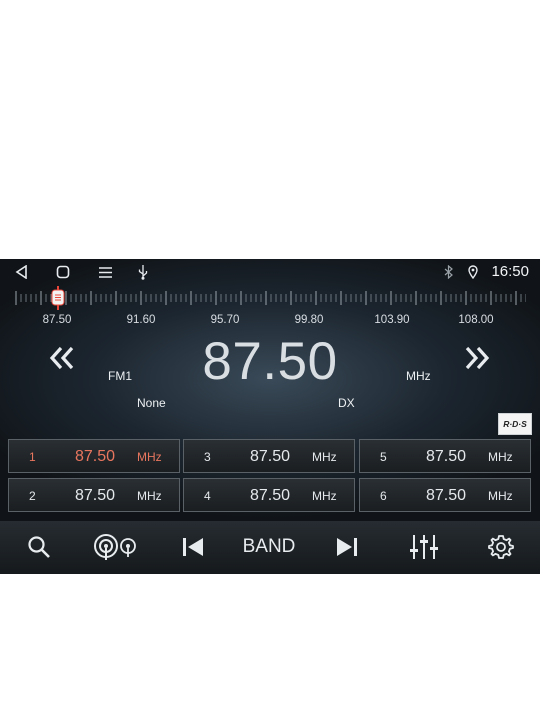 Image resolution: width=540 pixels, height=720 pixels. I want to click on home-icon, so click(63, 272).